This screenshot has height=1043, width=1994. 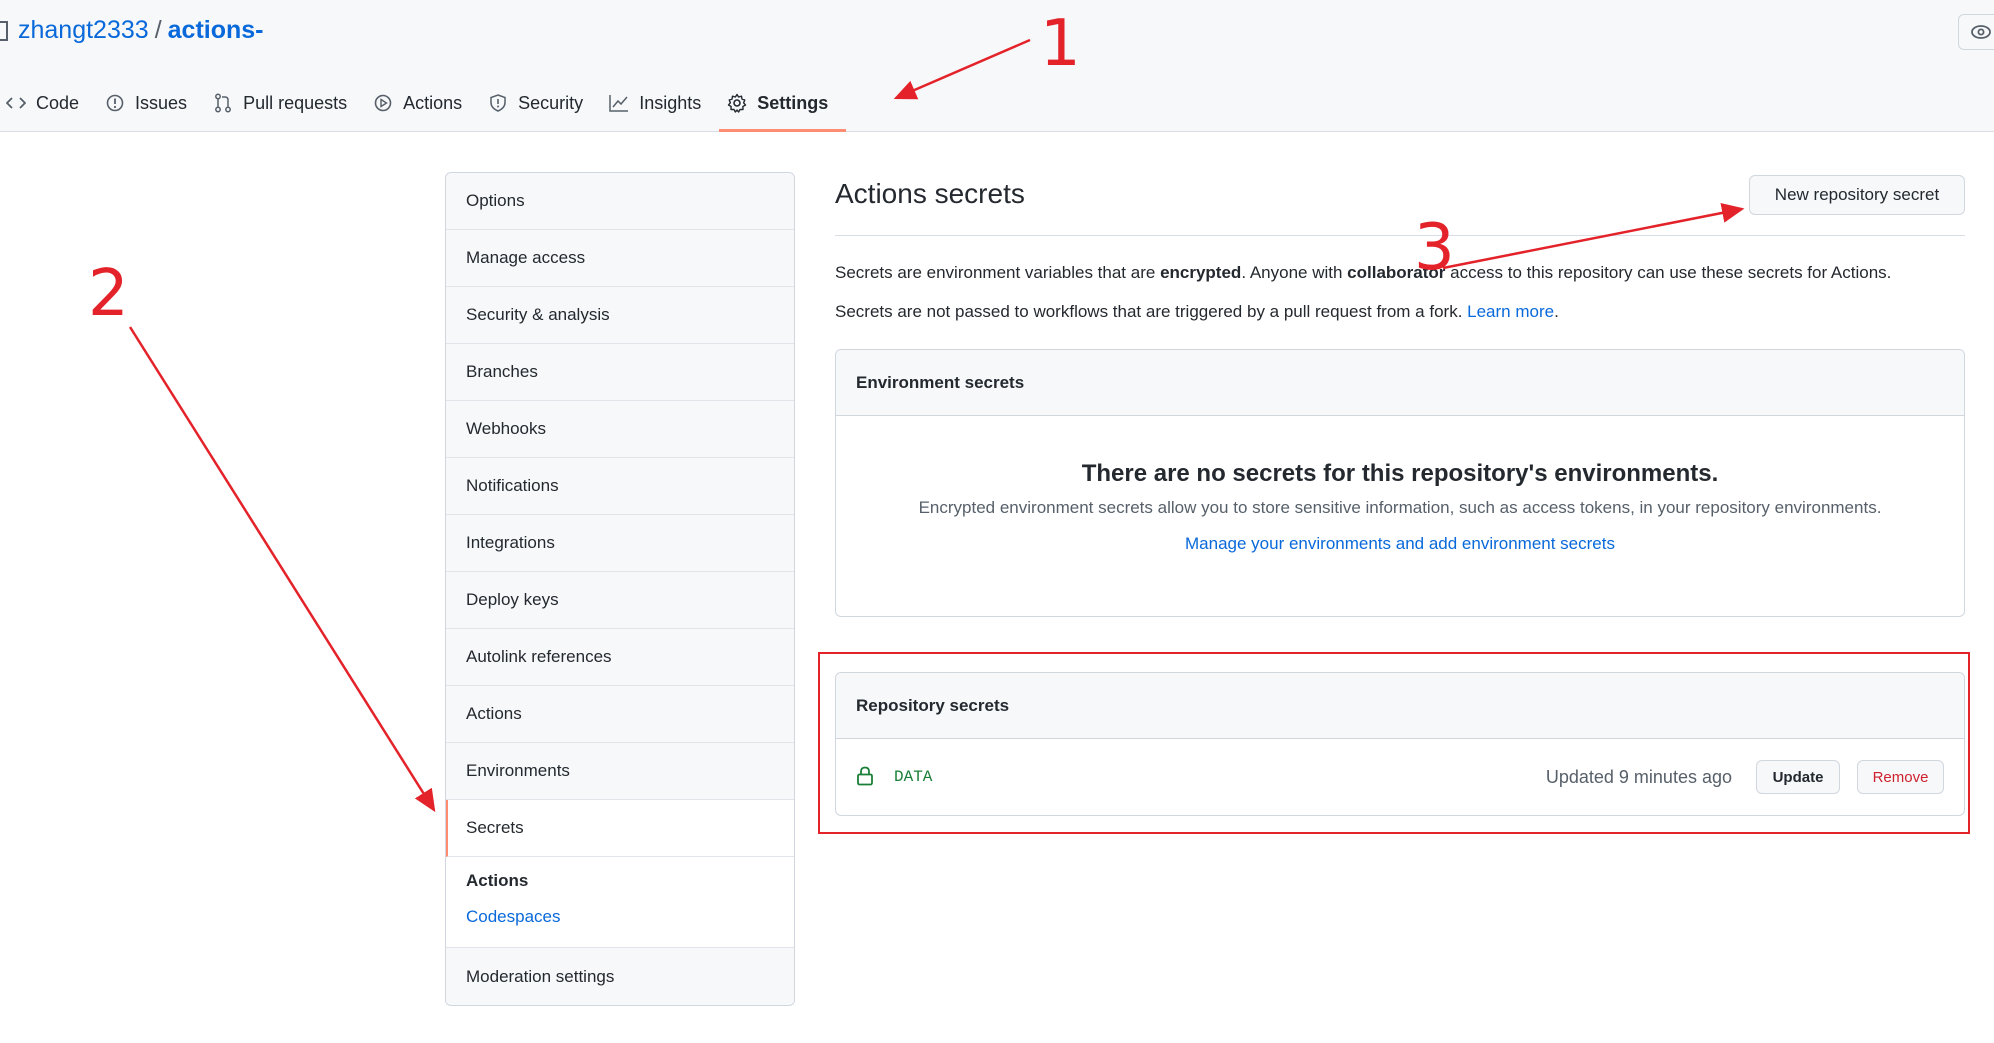 I want to click on environment-secrets-heading: Environment secrets, so click(x=1400, y=383).